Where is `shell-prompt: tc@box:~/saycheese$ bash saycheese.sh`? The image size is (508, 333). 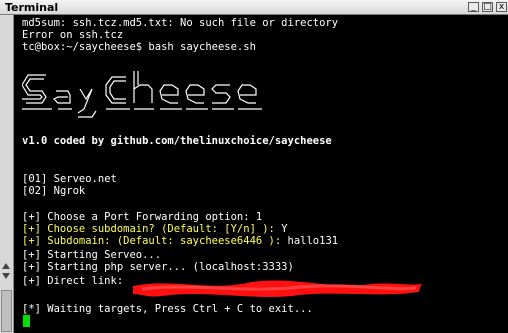 shell-prompt: tc@box:~/saycheese$ bash saycheese.sh is located at coordinates (139, 47).